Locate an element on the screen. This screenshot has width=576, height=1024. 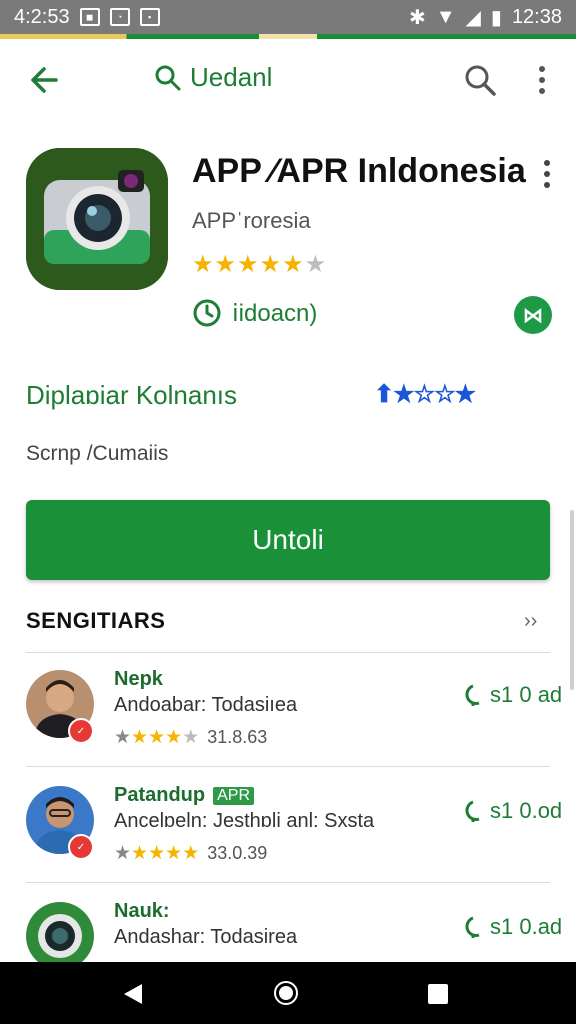
share-button: ⋈ is located at coordinates (533, 315).